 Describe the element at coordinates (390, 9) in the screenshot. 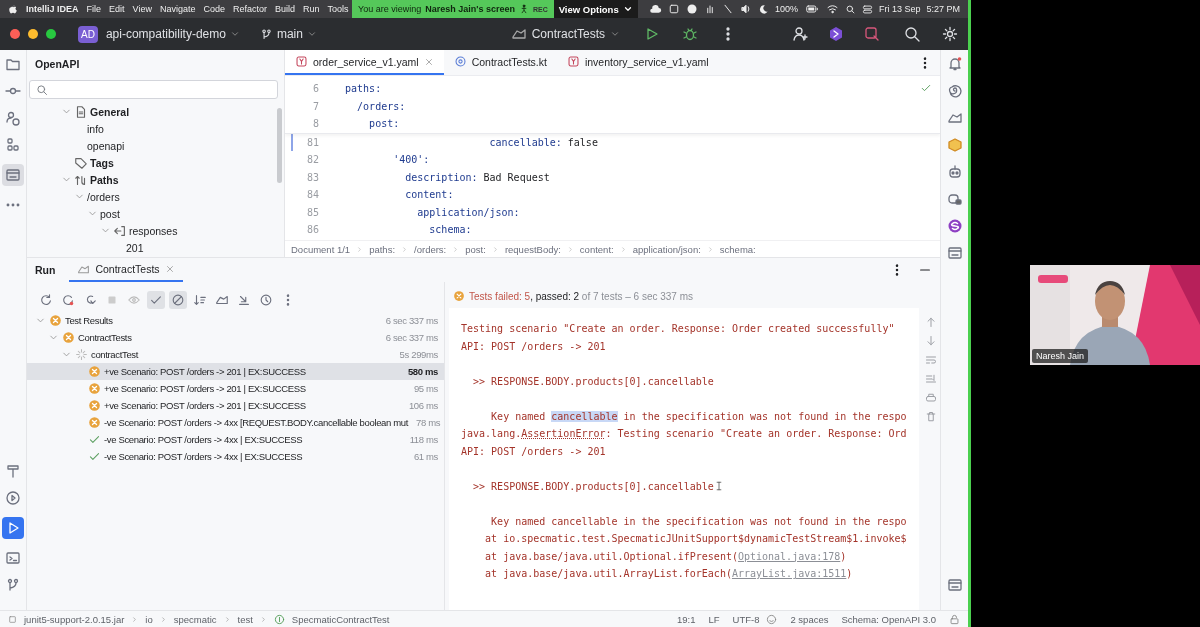

I see `banner-text: You are viewing` at that location.